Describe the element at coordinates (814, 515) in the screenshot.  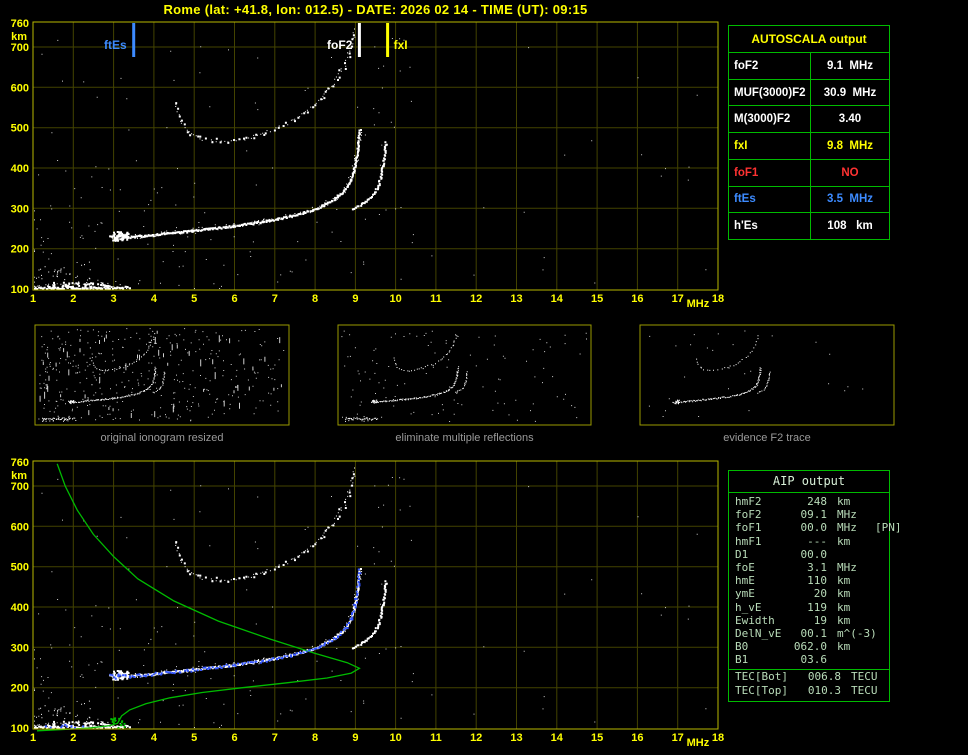
I see `aip-value: 09.1` at that location.